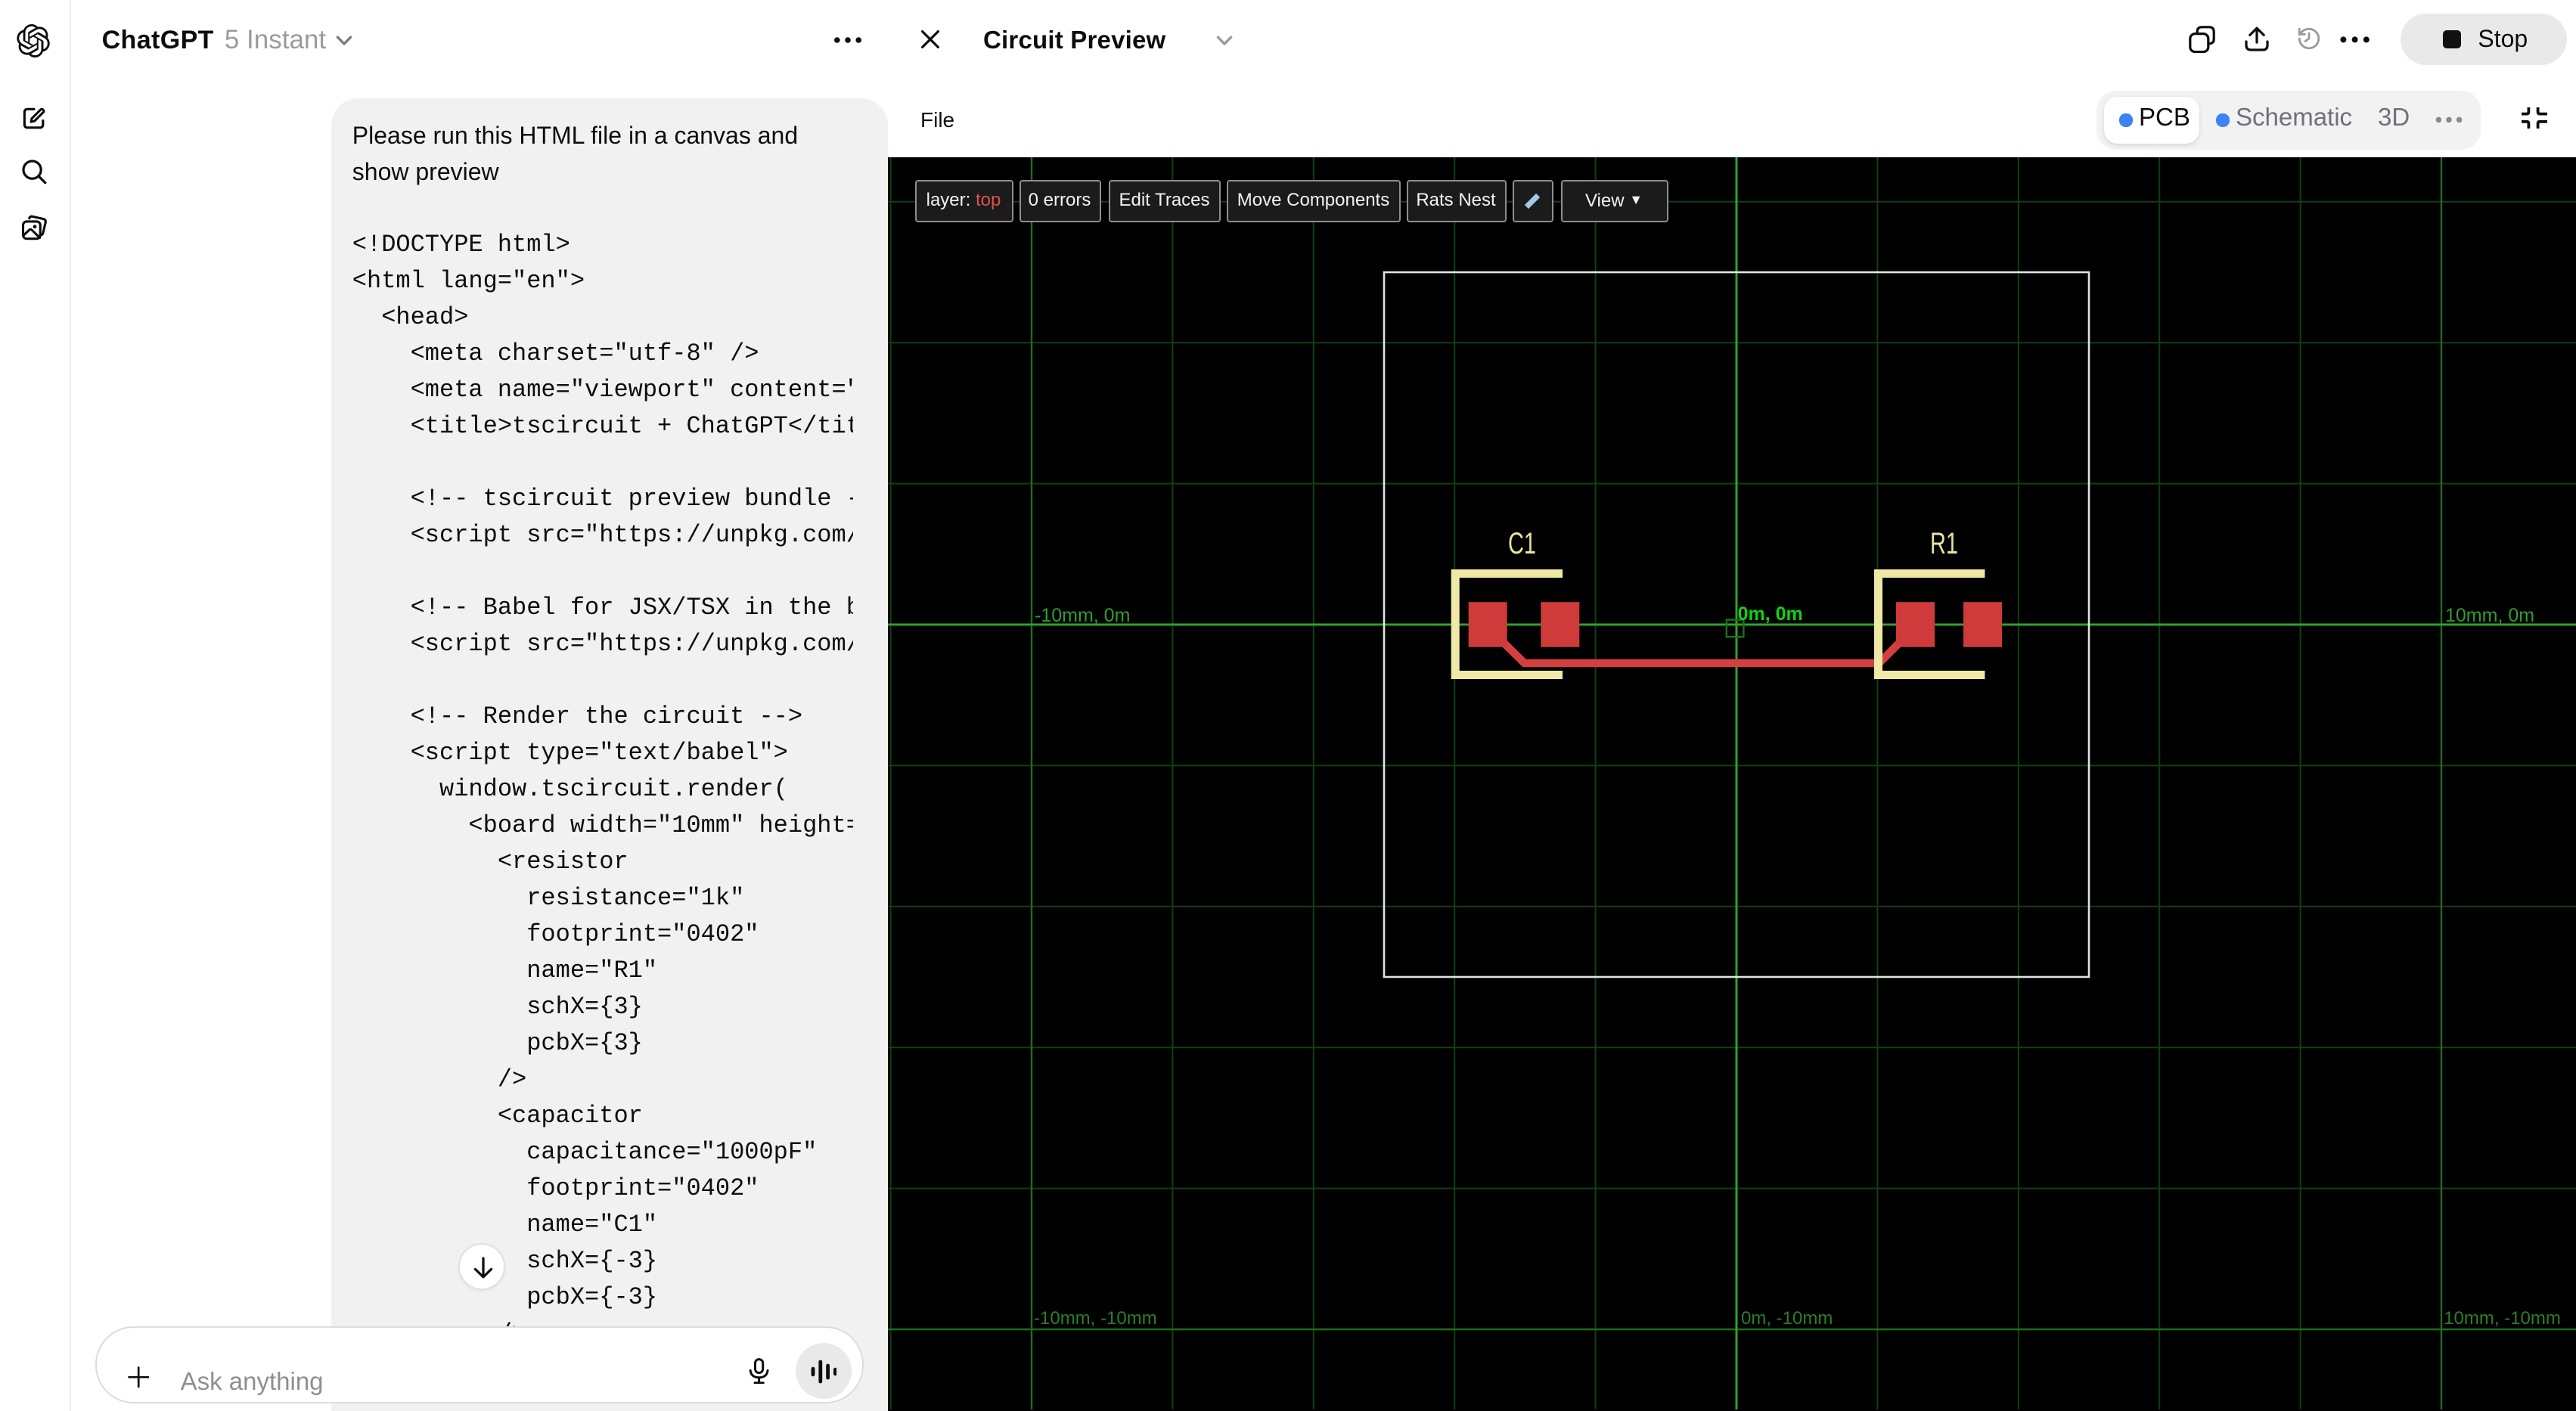  Describe the element at coordinates (2489, 615) in the screenshot. I see `svg-text: 10mm, 0m` at that location.